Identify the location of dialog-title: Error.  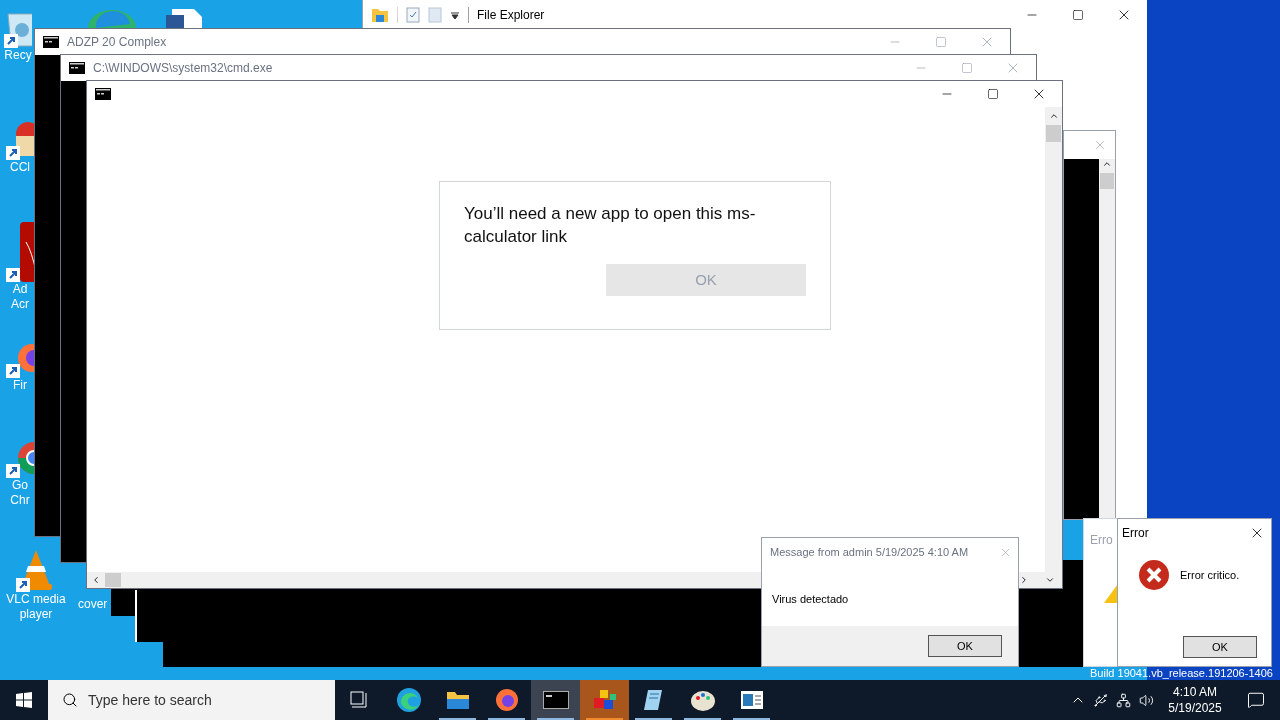
(1135, 533).